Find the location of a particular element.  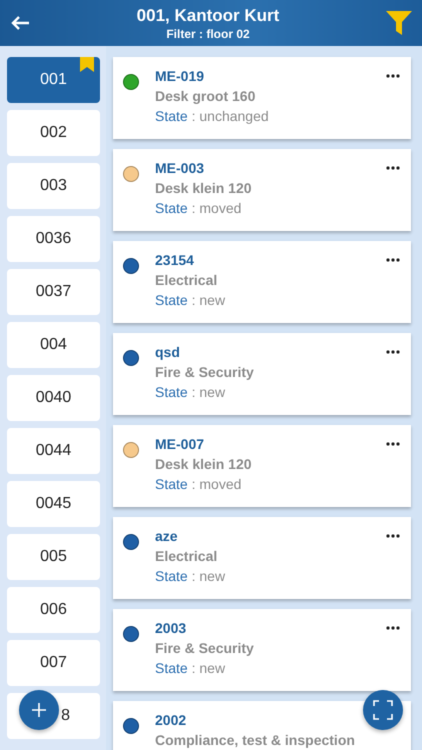

room-item: 003 is located at coordinates (53, 186).